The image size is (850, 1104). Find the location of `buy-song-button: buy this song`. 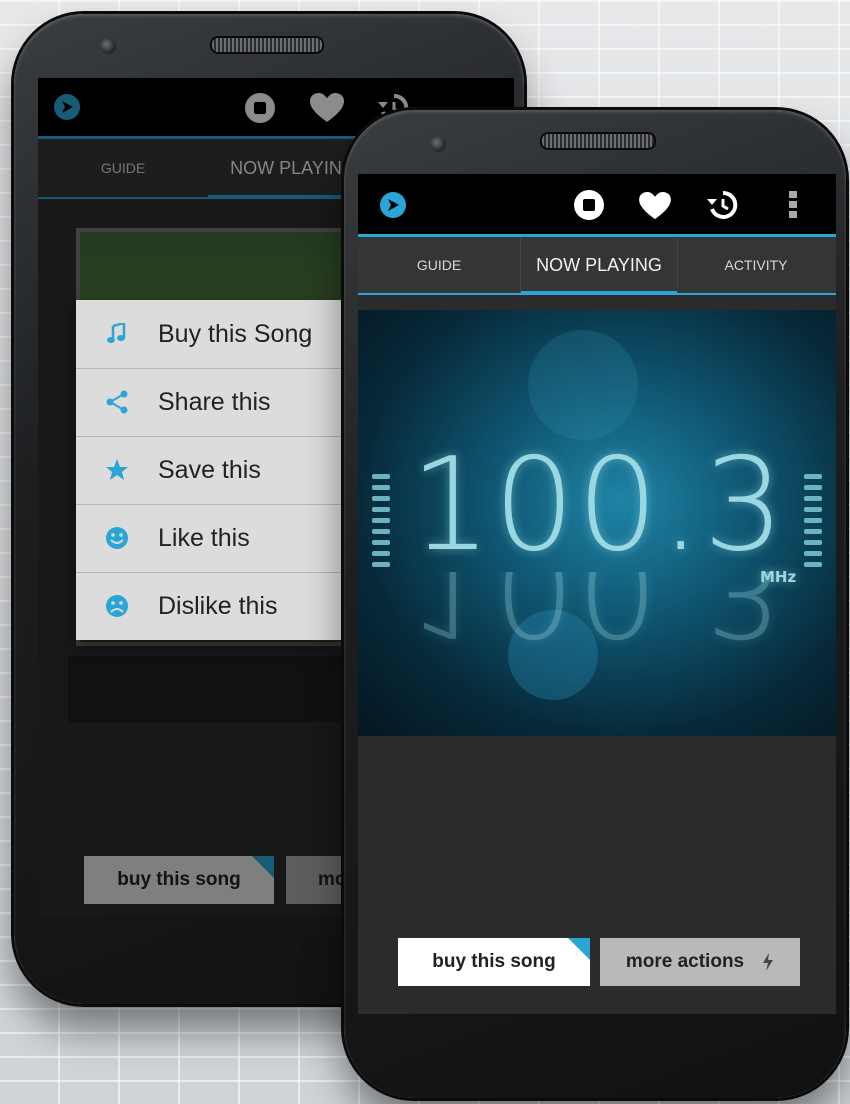

buy-song-button: buy this song is located at coordinates (494, 962).